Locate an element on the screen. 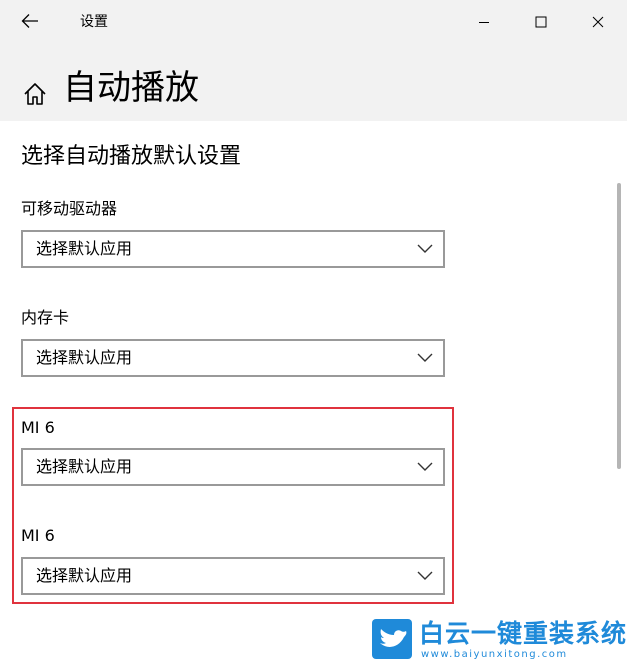 This screenshot has height=667, width=627. memory-card-dropdown: 选择默认应用 is located at coordinates (233, 358).